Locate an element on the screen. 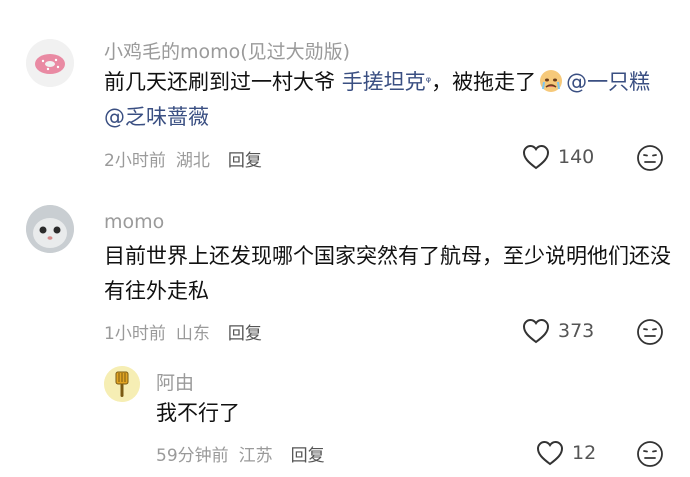 The width and height of the screenshot is (690, 477). comment-text: 目前世界上还发现哪个国家突然有了航母，至少说明他们还没有往外走私 is located at coordinates (387, 273).